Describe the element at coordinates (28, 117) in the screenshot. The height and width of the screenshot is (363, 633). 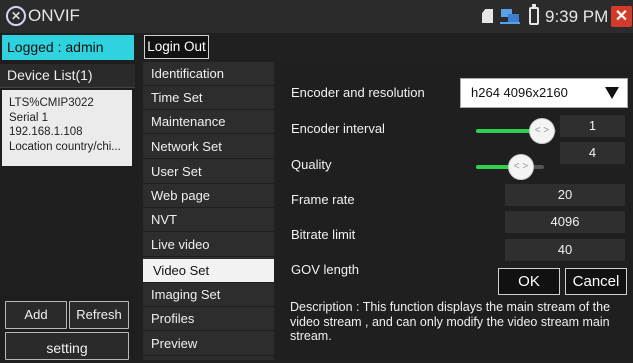
I see `device-serial: Serial 1` at that location.